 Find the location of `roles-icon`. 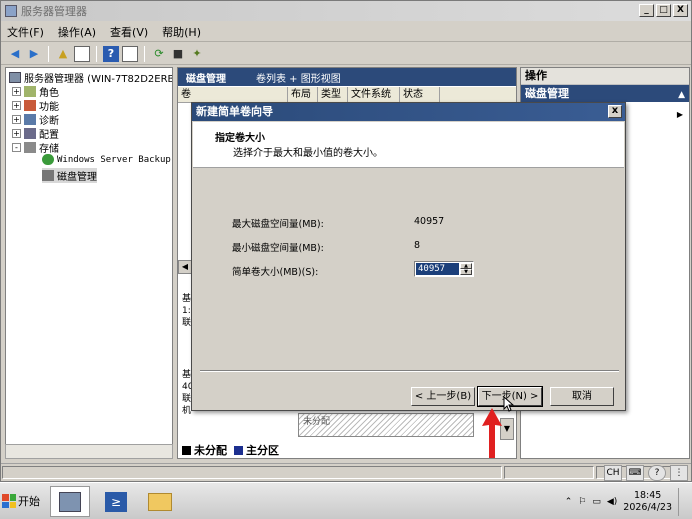

roles-icon is located at coordinates (30, 91).